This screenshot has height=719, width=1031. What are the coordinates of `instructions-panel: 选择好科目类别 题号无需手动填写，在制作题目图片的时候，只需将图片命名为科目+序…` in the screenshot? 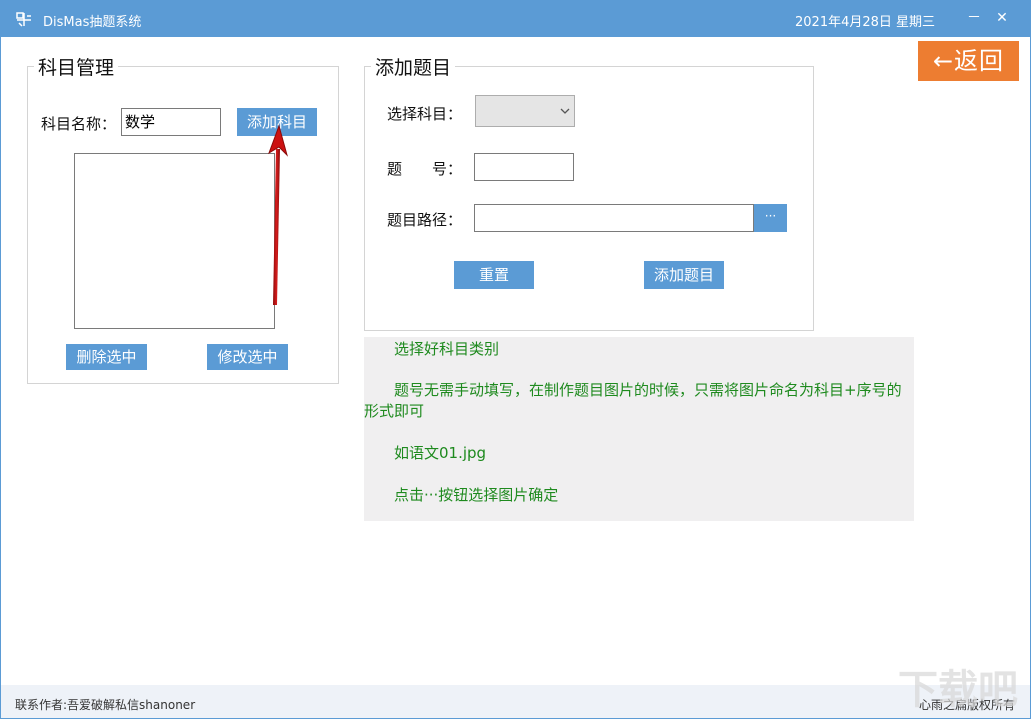 It's located at (639, 429).